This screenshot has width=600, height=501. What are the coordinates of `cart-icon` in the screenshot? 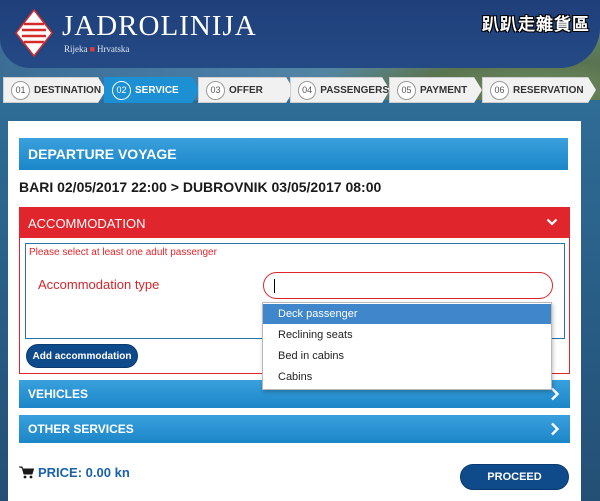 It's located at (26, 472).